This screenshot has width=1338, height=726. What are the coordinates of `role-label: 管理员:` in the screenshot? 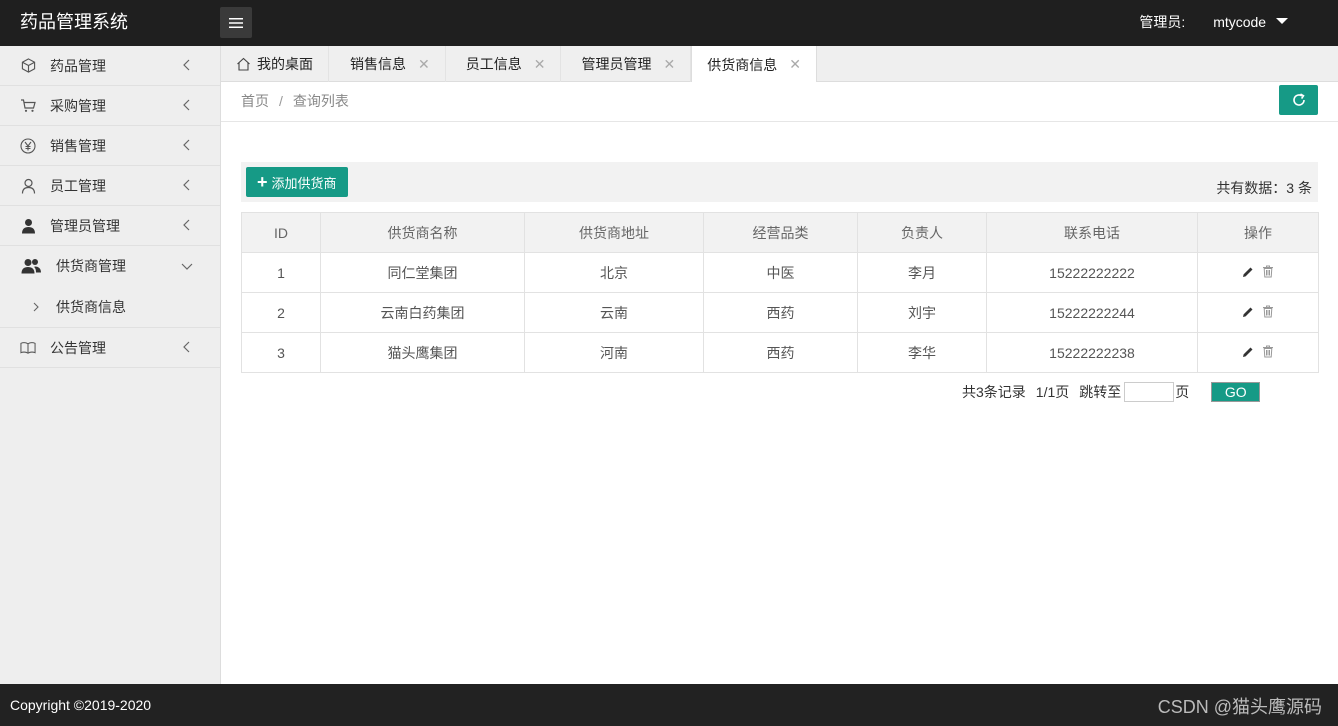 It's located at (1162, 22).